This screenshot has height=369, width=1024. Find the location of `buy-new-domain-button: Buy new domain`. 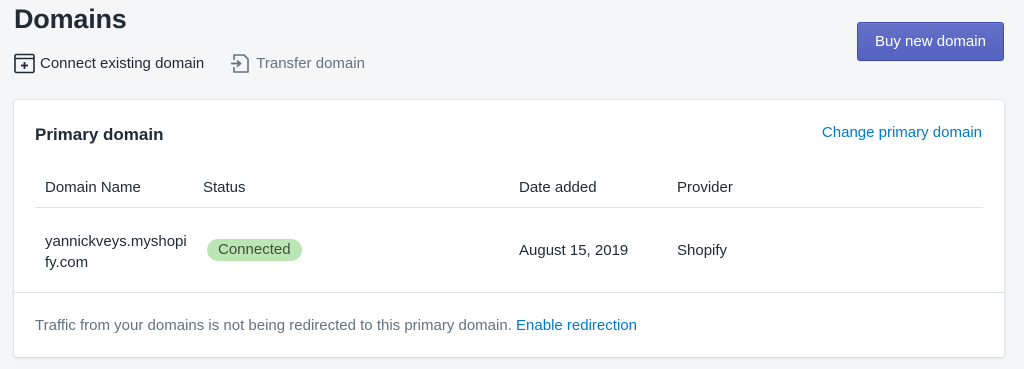

buy-new-domain-button: Buy new domain is located at coordinates (930, 41).